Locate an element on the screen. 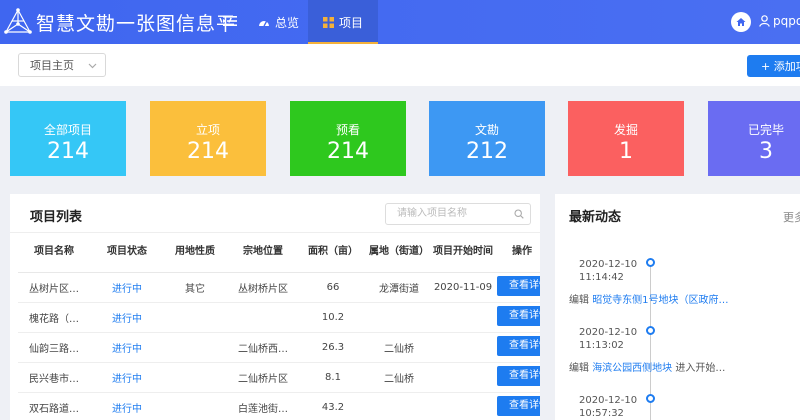 The height and width of the screenshot is (420, 800). column-header: 项目状态 is located at coordinates (127, 252).